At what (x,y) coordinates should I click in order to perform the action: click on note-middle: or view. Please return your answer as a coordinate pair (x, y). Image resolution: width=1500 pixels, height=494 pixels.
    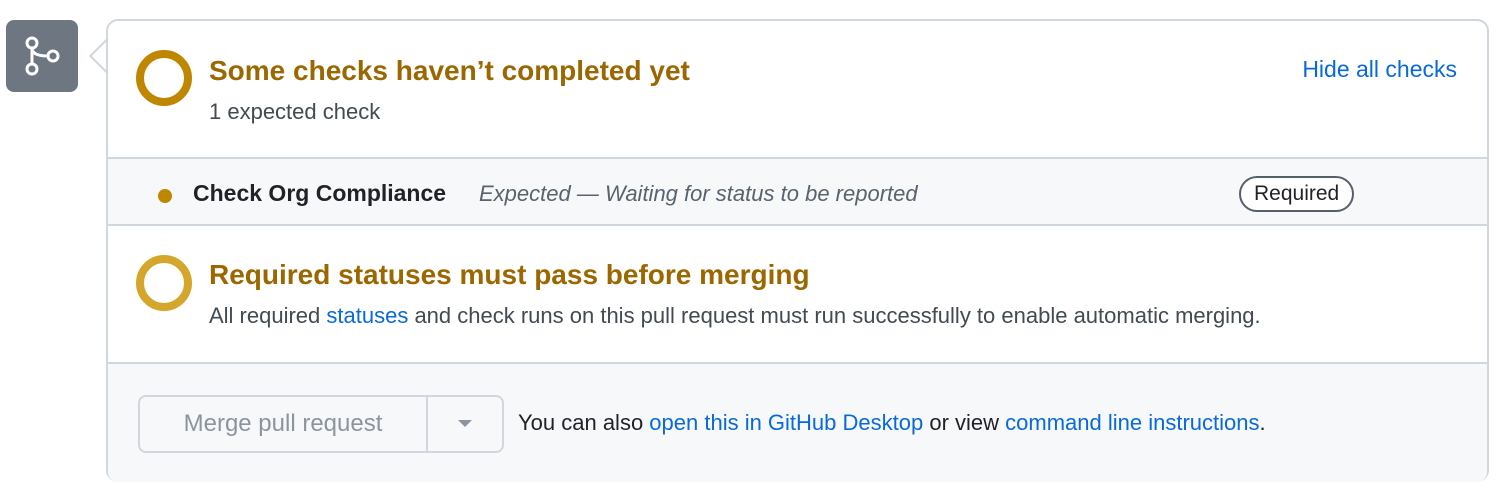
    Looking at the image, I should click on (964, 422).